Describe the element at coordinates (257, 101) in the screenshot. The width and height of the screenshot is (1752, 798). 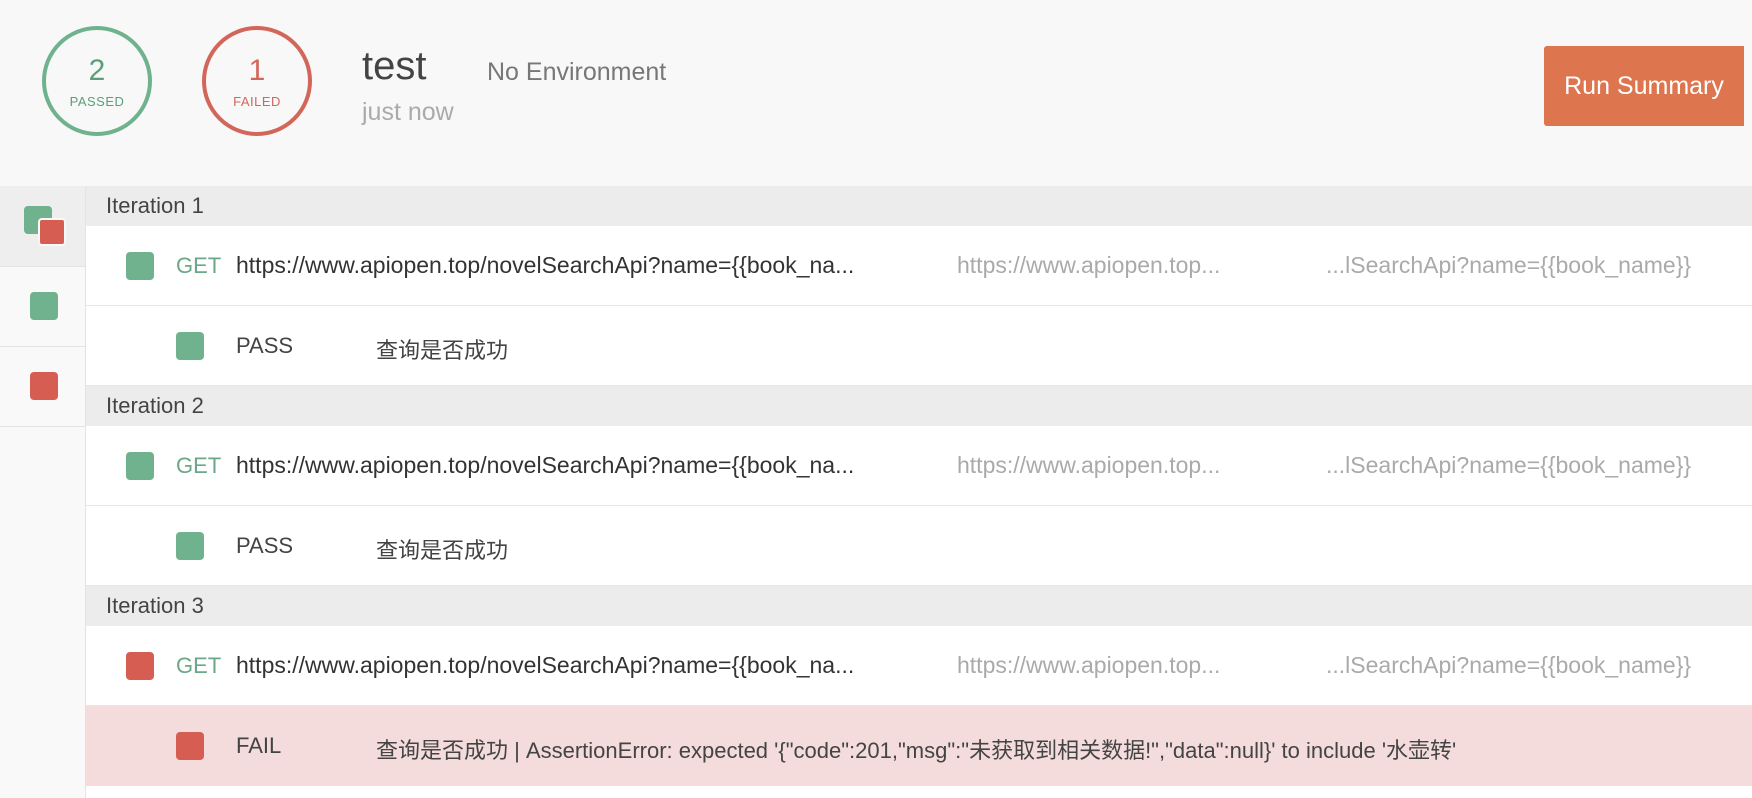
I see `failed-label: FAILED` at that location.